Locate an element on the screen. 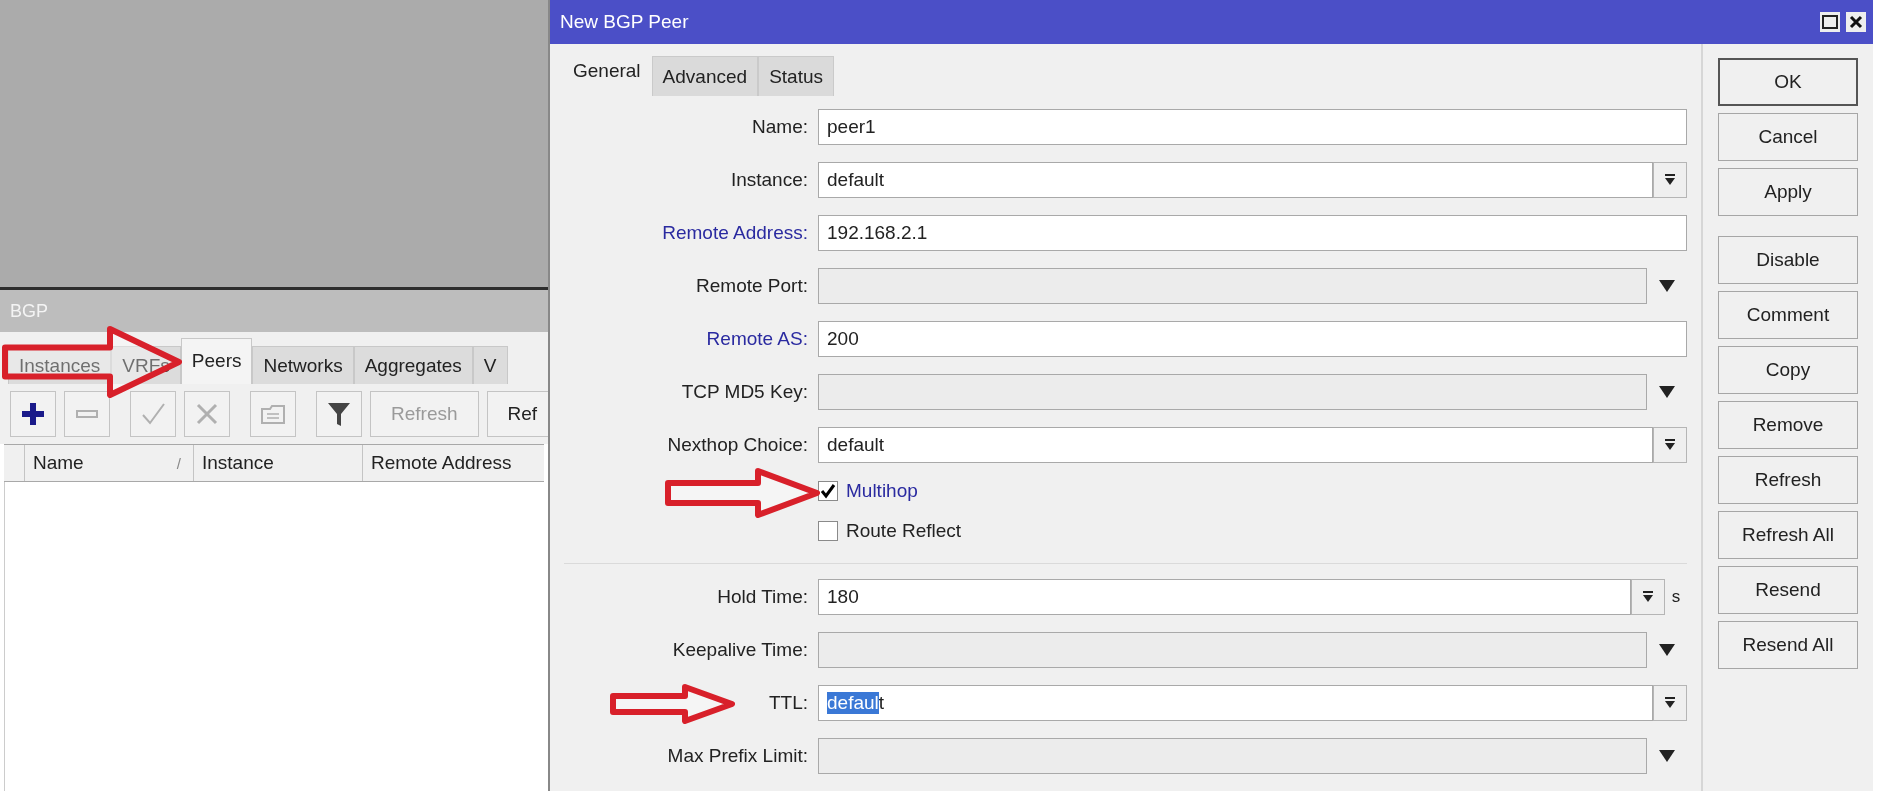 The height and width of the screenshot is (791, 1883). column-label: Remote Address is located at coordinates (441, 463).